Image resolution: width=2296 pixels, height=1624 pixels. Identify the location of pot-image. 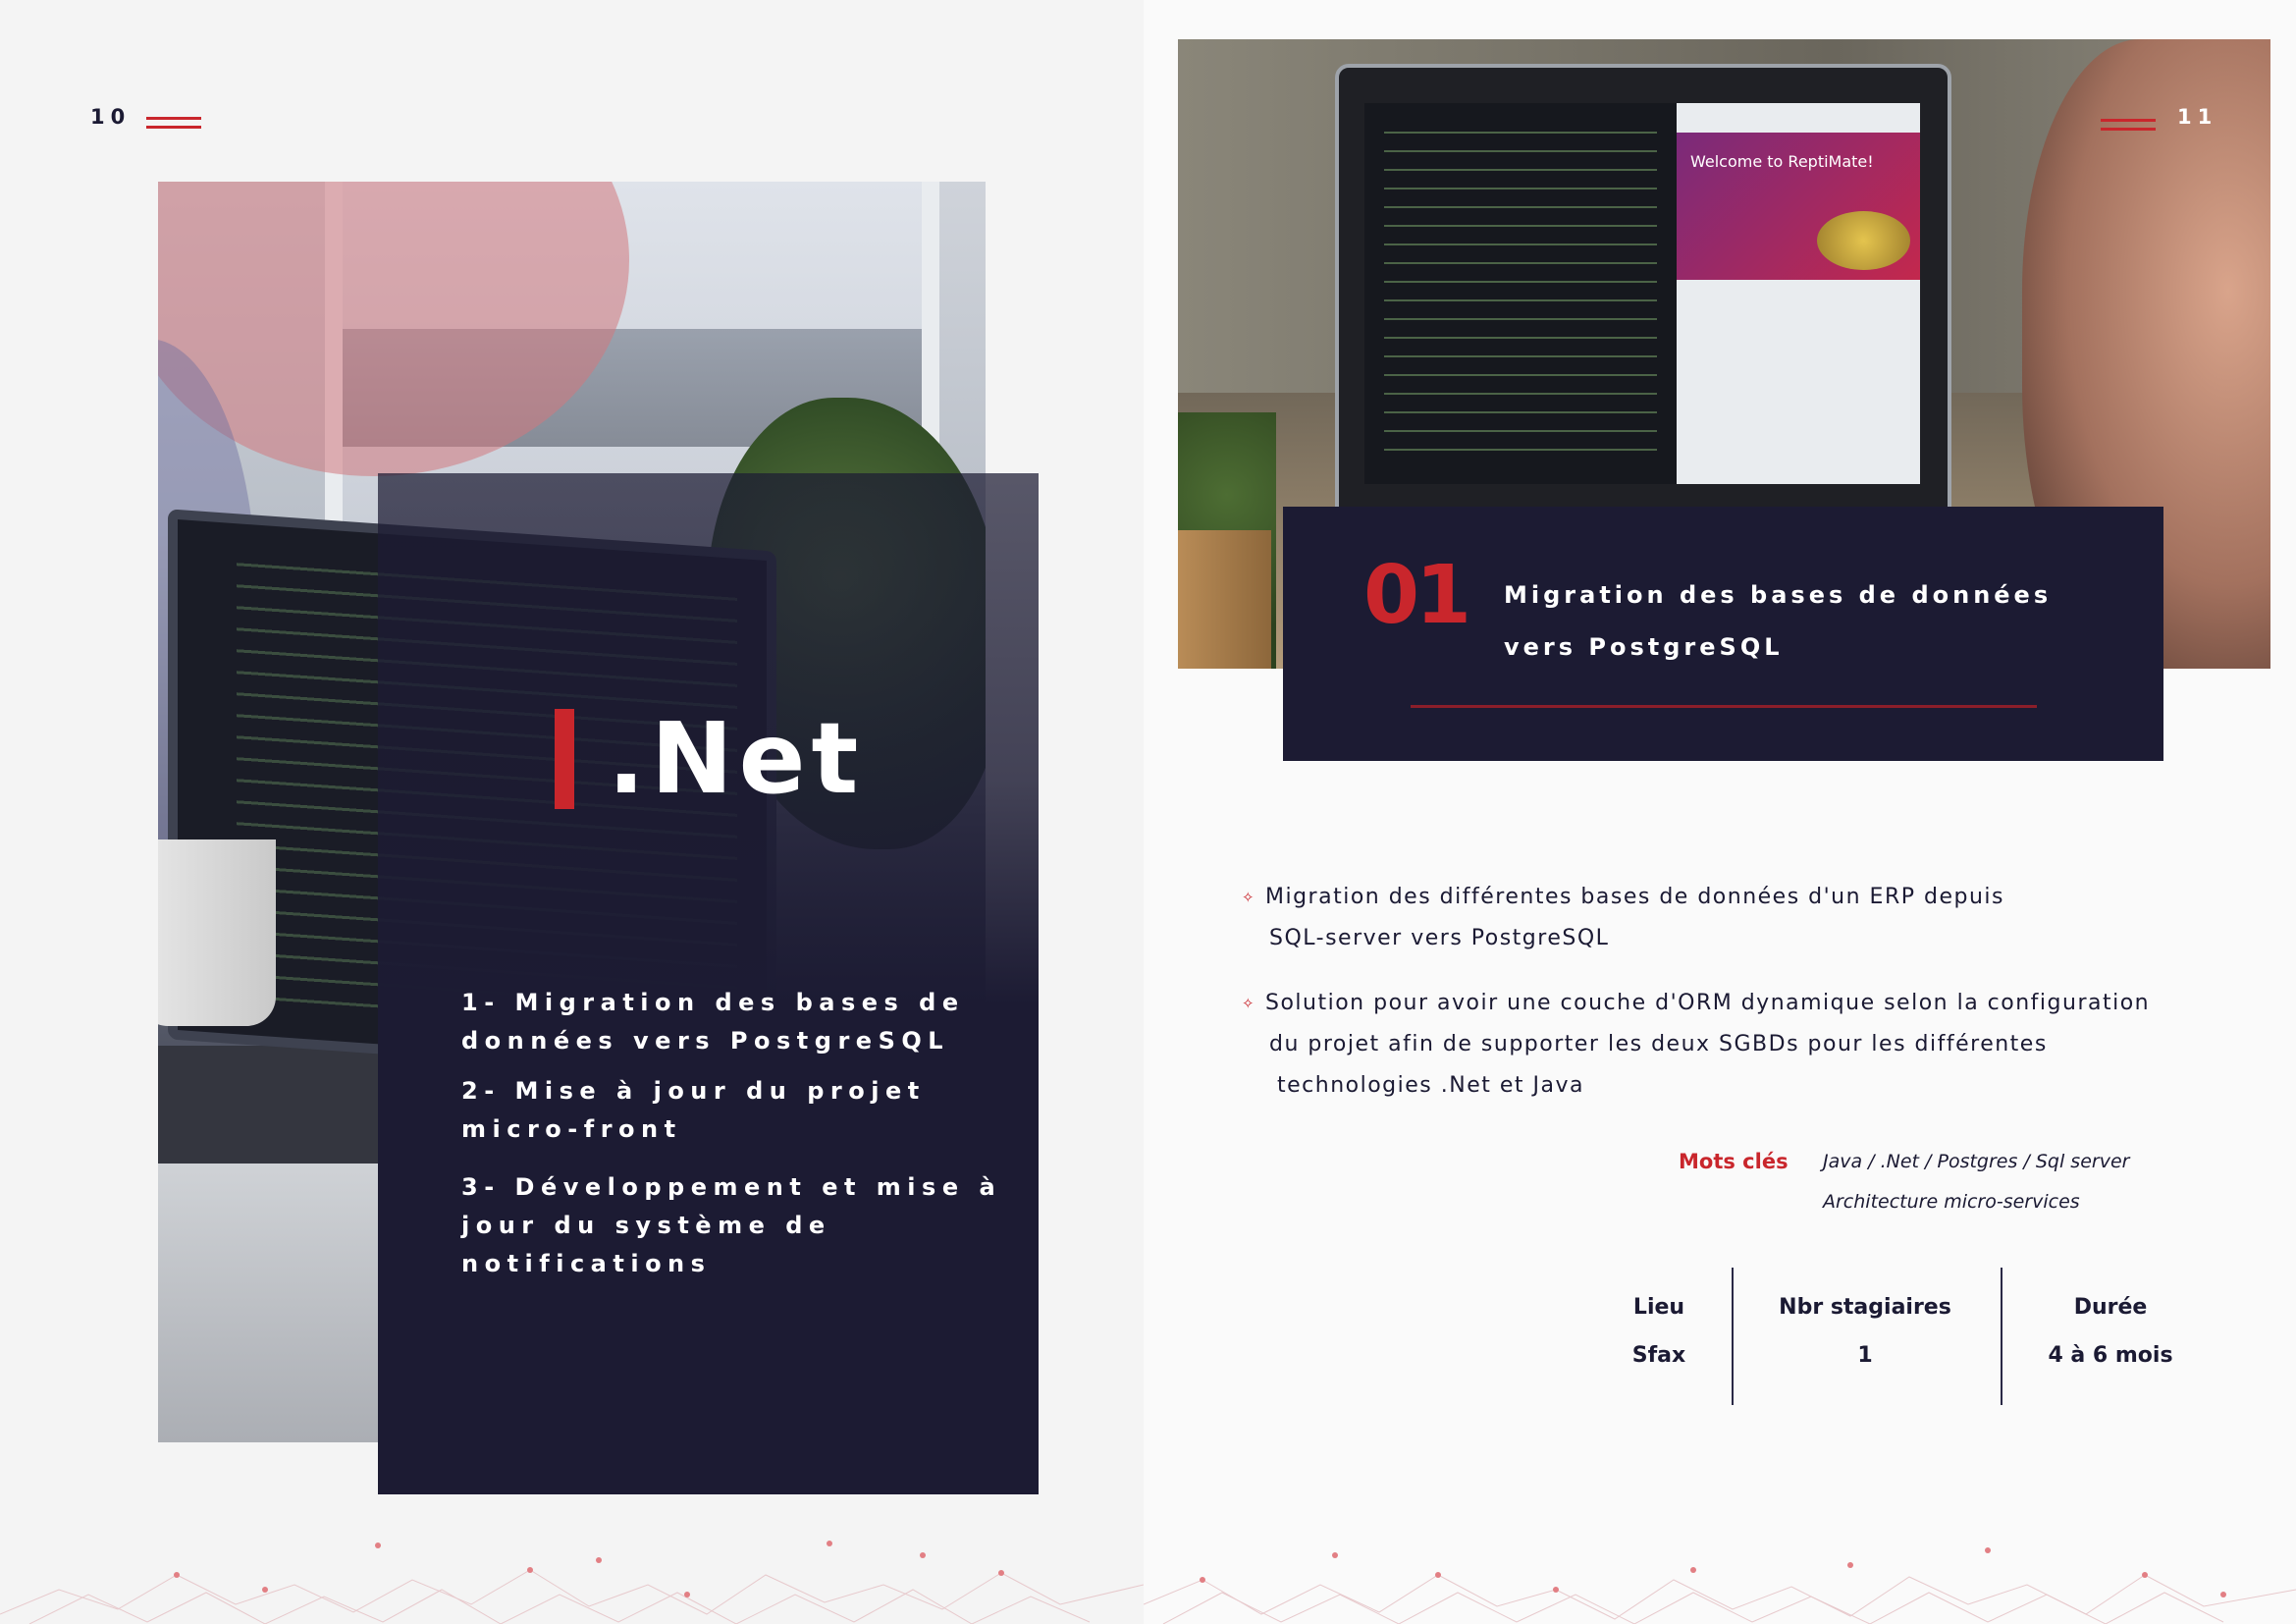
(1224, 599).